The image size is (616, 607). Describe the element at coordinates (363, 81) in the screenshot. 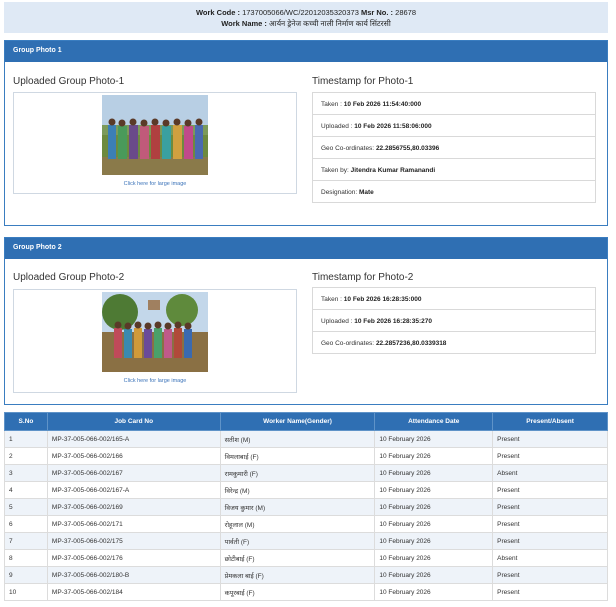

I see `timestamp-photo-1-title: Timestamp for Photo-1` at that location.